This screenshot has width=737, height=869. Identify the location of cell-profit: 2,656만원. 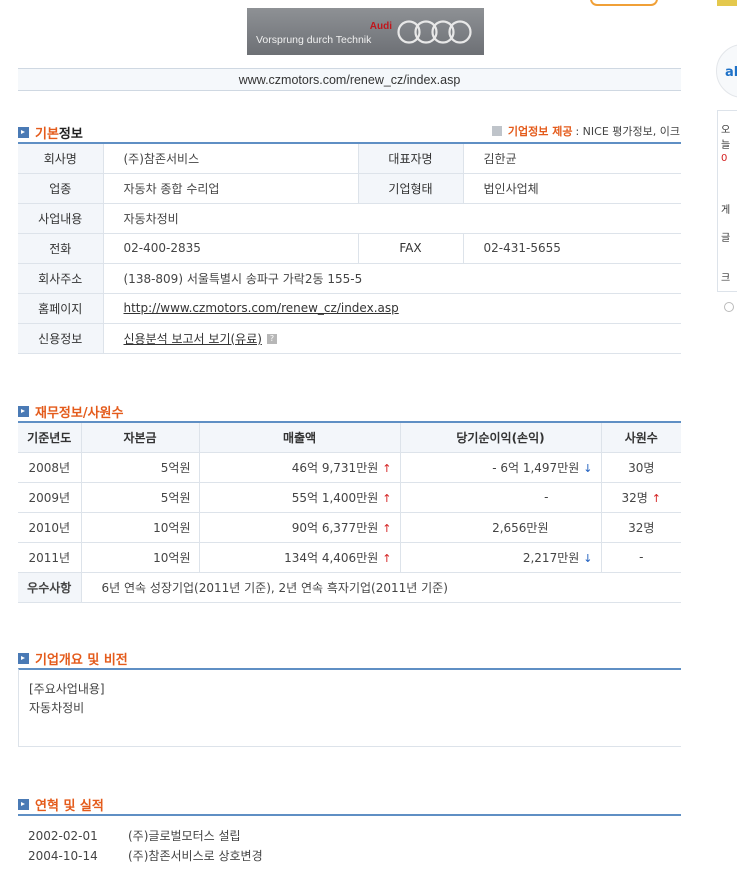
(501, 527).